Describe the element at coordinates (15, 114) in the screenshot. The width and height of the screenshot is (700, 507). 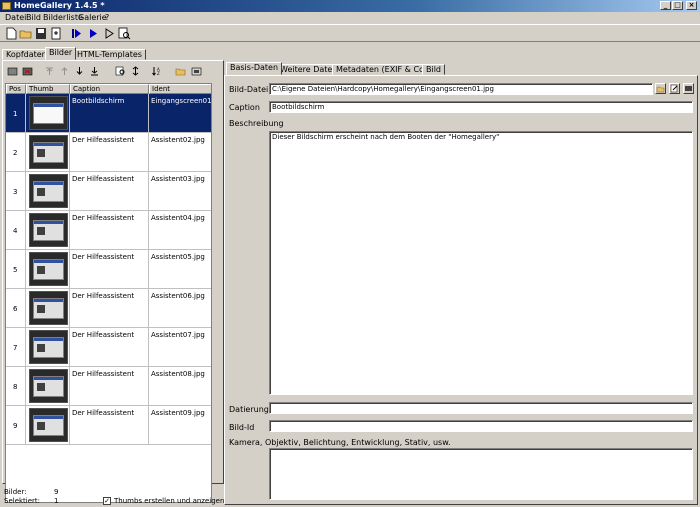
I see `row-pos: 1` at that location.